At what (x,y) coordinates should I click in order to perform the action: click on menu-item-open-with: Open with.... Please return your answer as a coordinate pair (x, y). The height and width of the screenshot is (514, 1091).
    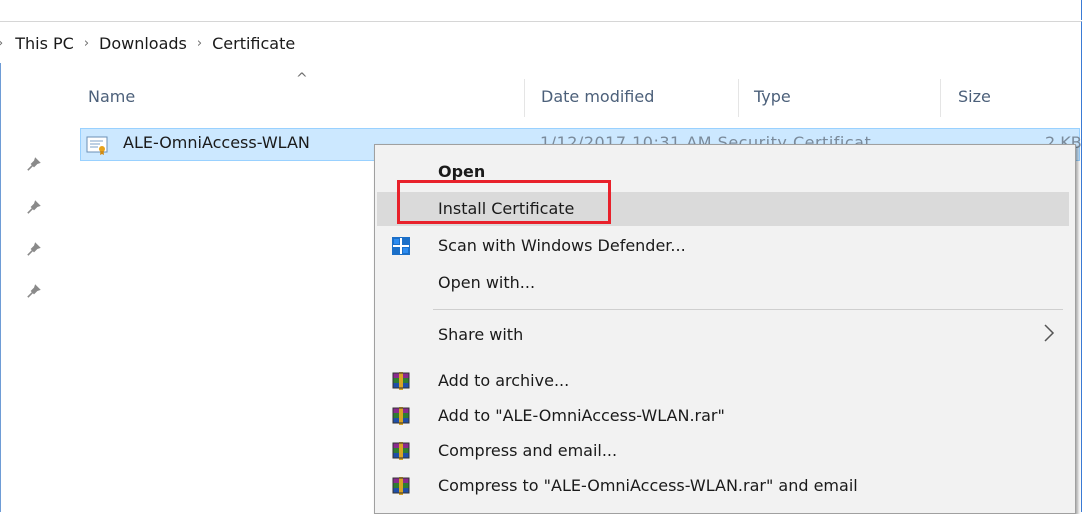
    Looking at the image, I should click on (723, 283).